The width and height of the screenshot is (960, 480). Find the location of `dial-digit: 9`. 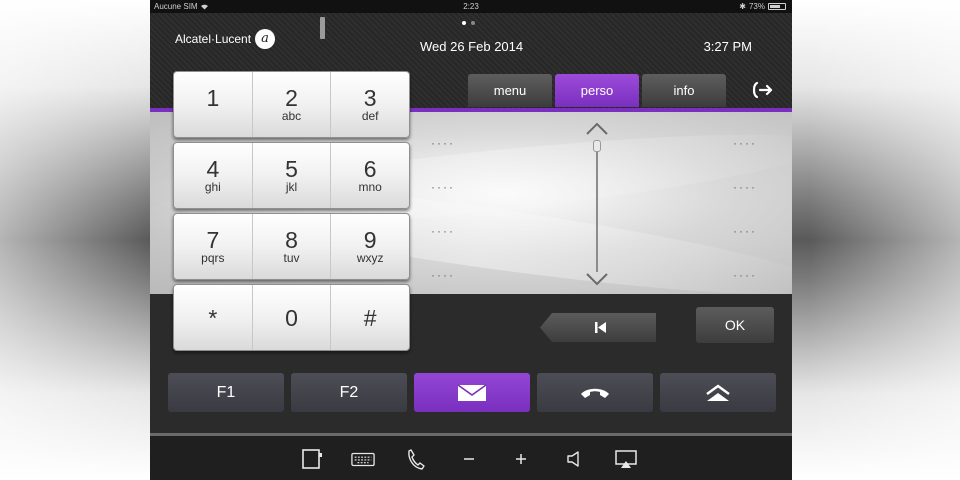

dial-digit: 9 is located at coordinates (370, 240).